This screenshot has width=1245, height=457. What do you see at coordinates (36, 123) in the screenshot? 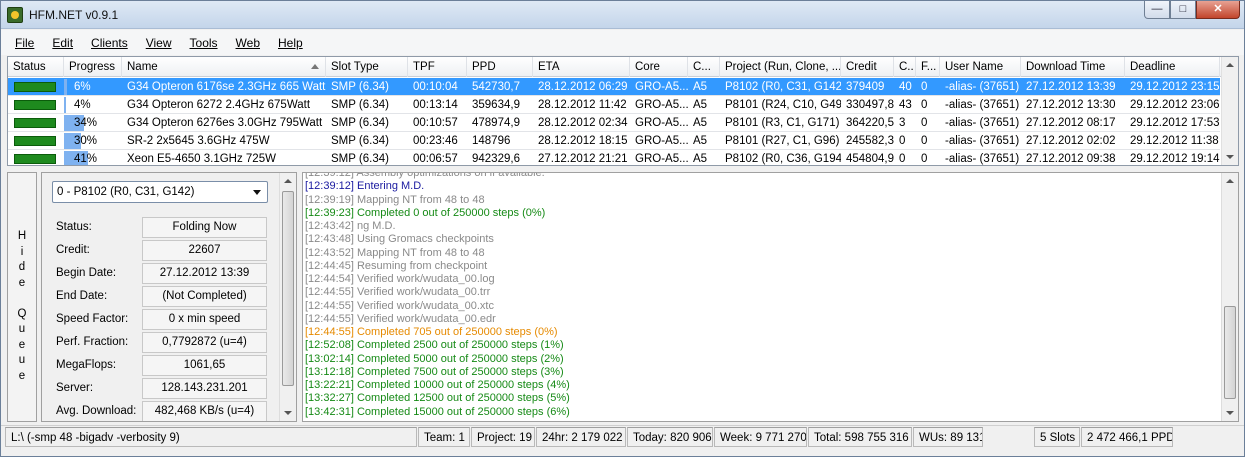
I see `cell-status` at bounding box center [36, 123].